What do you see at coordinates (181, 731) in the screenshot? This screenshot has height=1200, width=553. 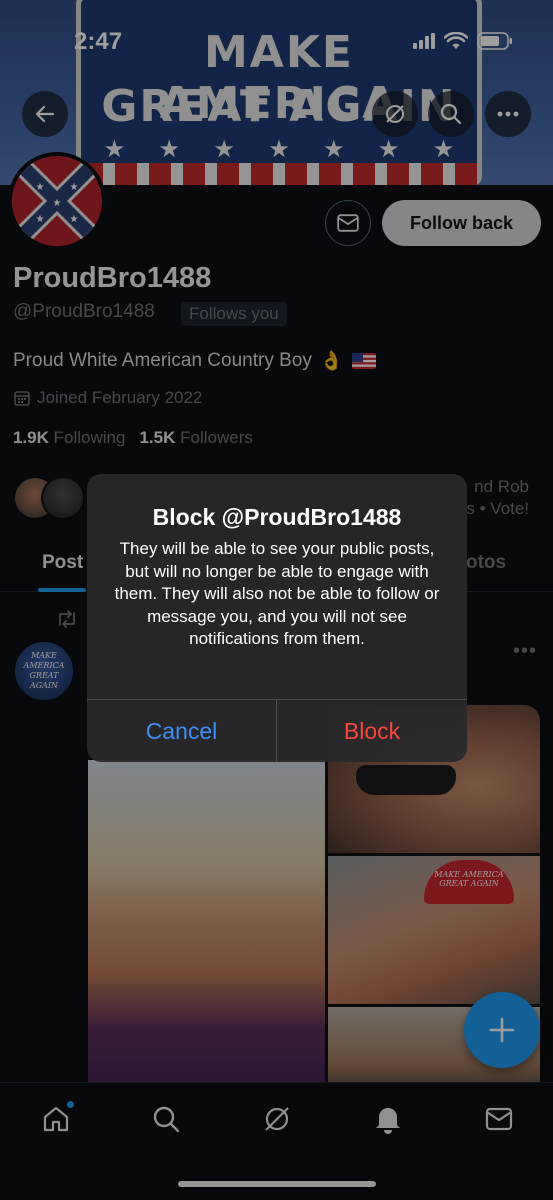 I see `cancel-button: Cancel` at bounding box center [181, 731].